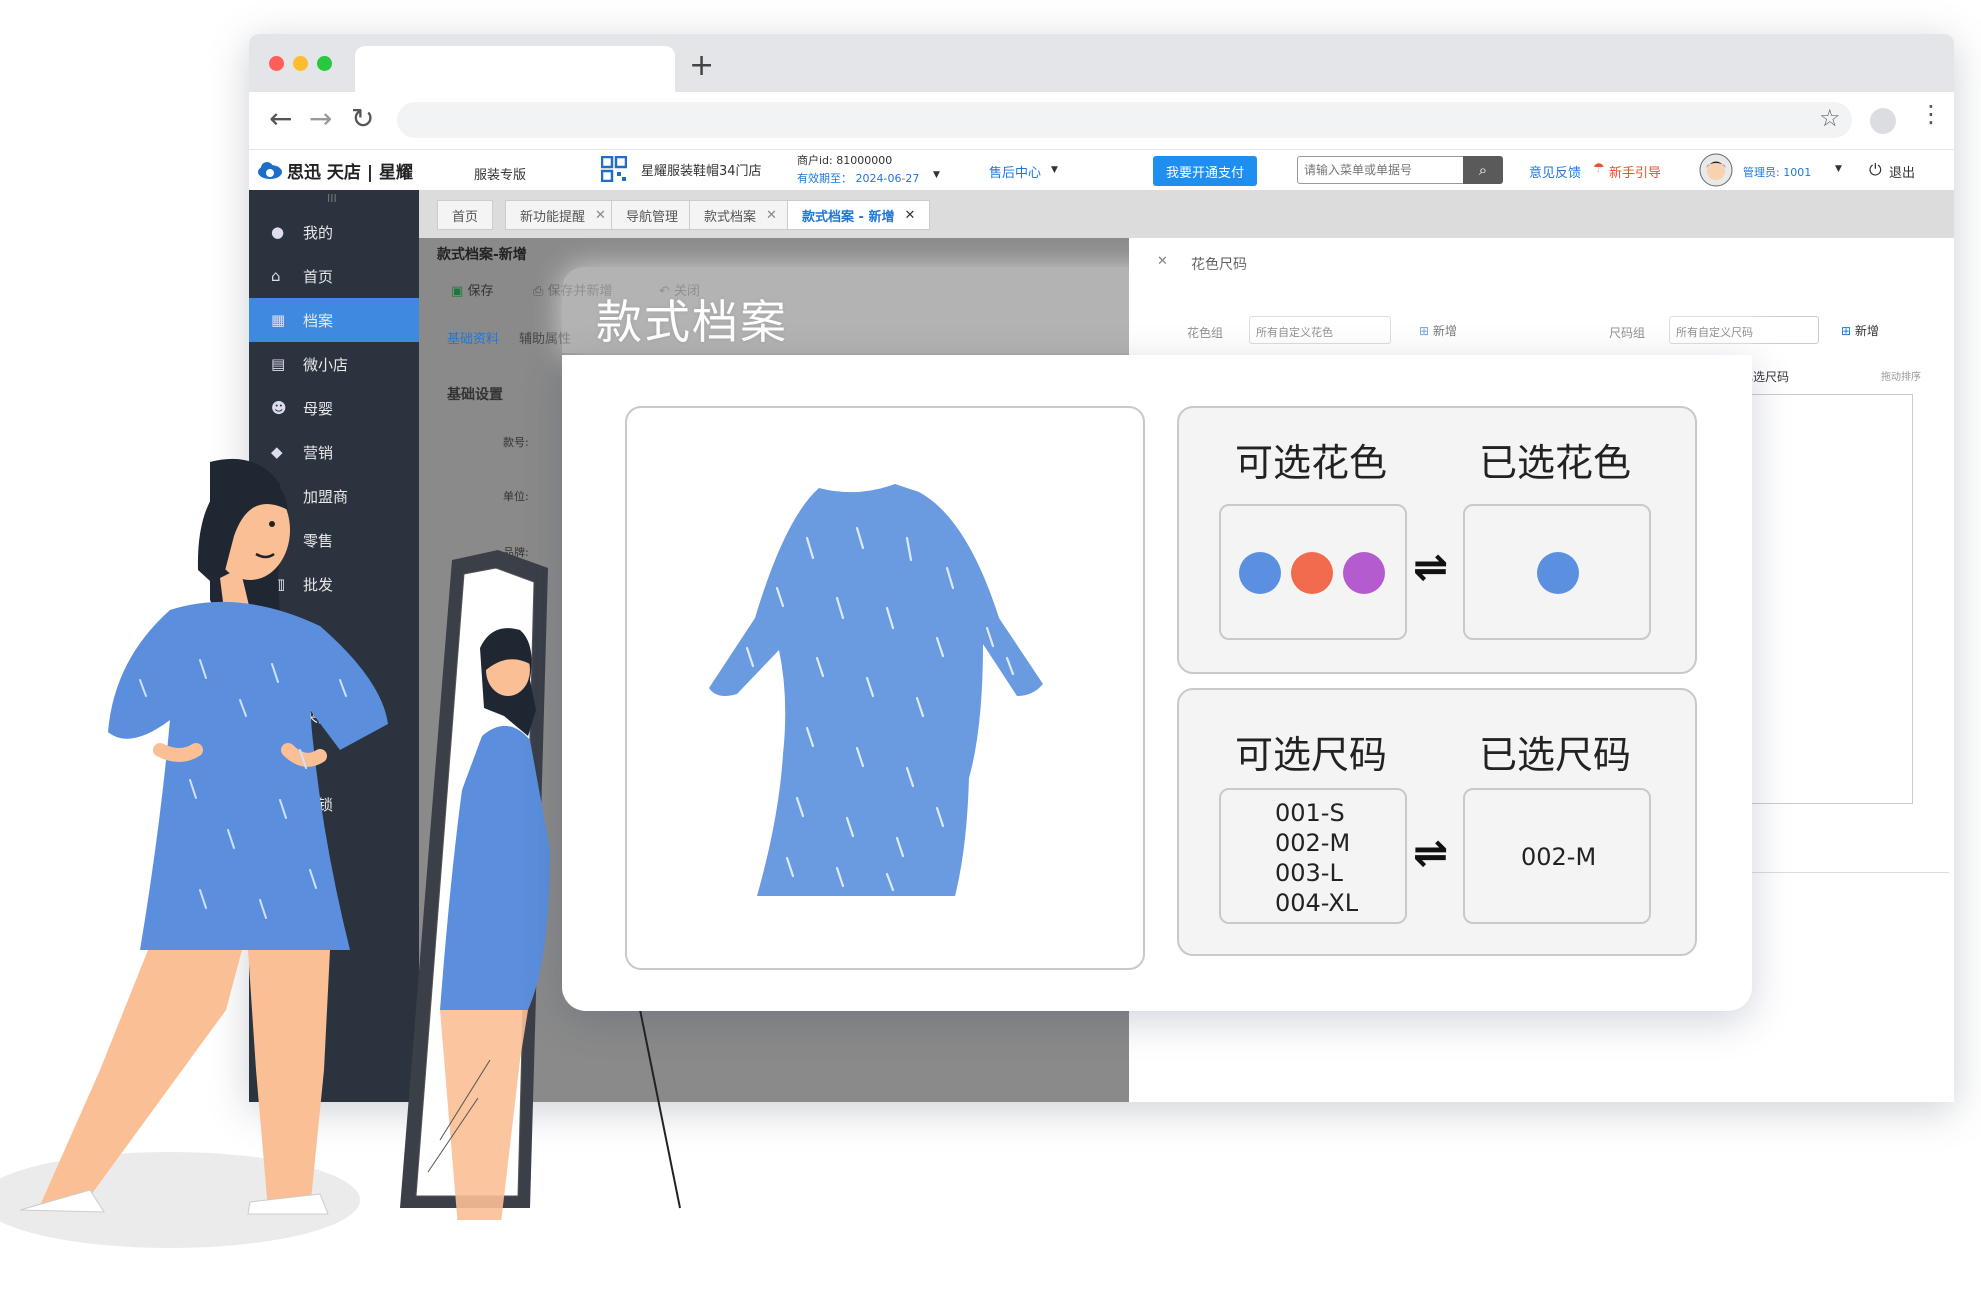  What do you see at coordinates (1381, 170) in the screenshot?
I see `menu-search-input` at bounding box center [1381, 170].